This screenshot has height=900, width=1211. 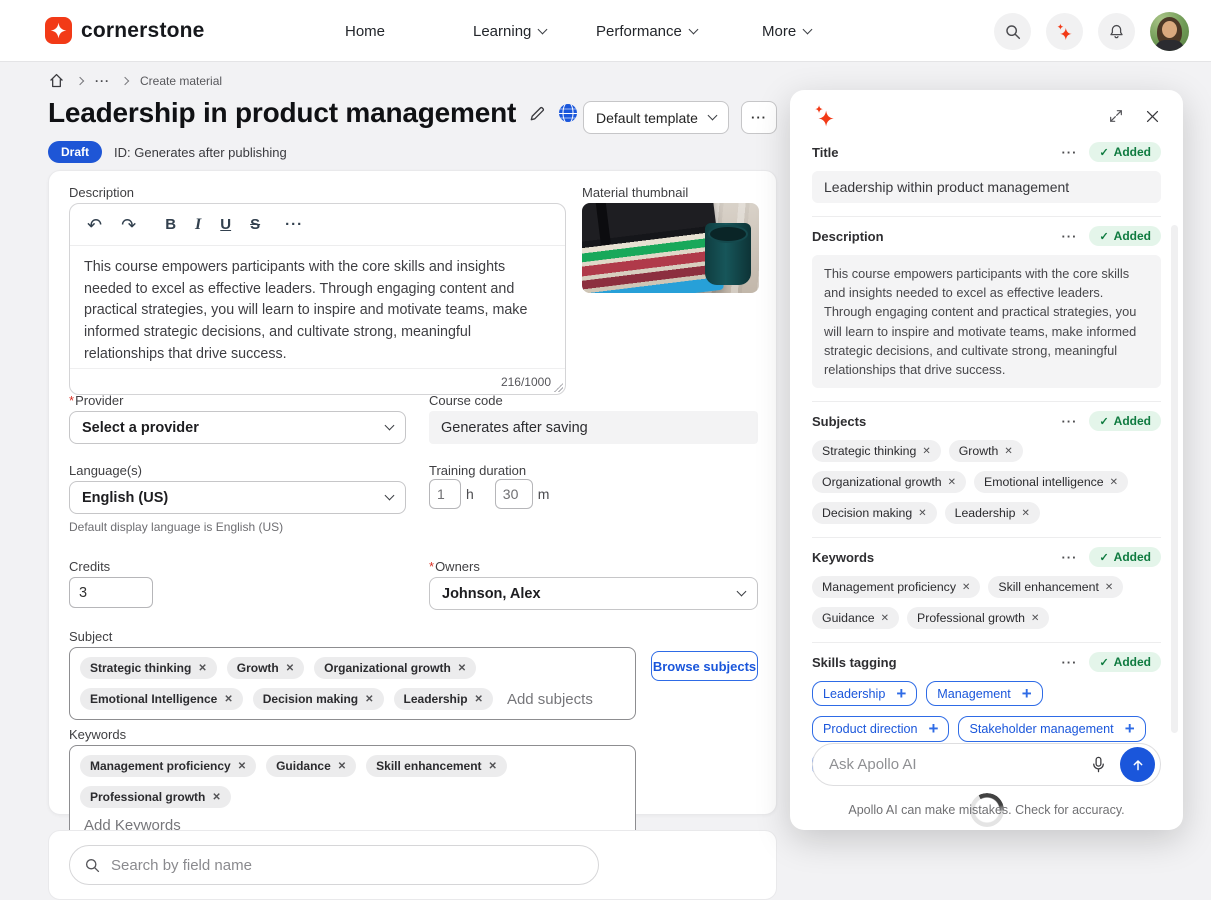 What do you see at coordinates (311, 766) in the screenshot?
I see `keyword-chip: Guidance ✕` at bounding box center [311, 766].